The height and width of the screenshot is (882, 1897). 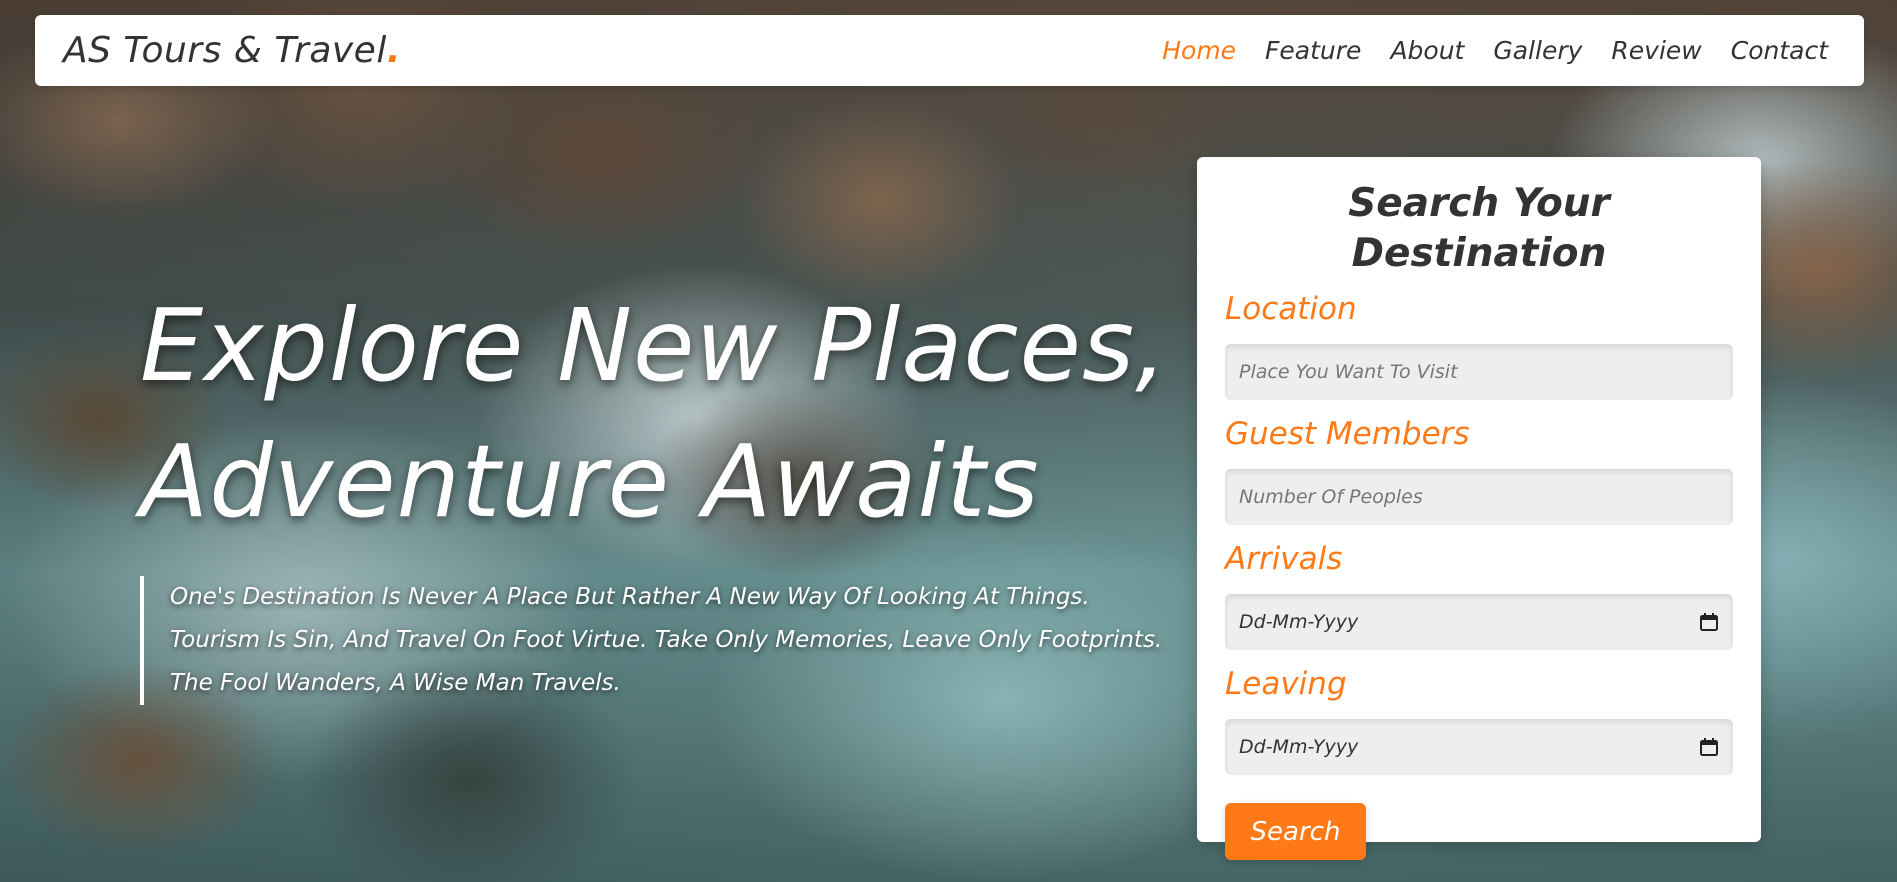 I want to click on leaving-date-input: Dd-Mm-Yyyy, so click(x=1479, y=747).